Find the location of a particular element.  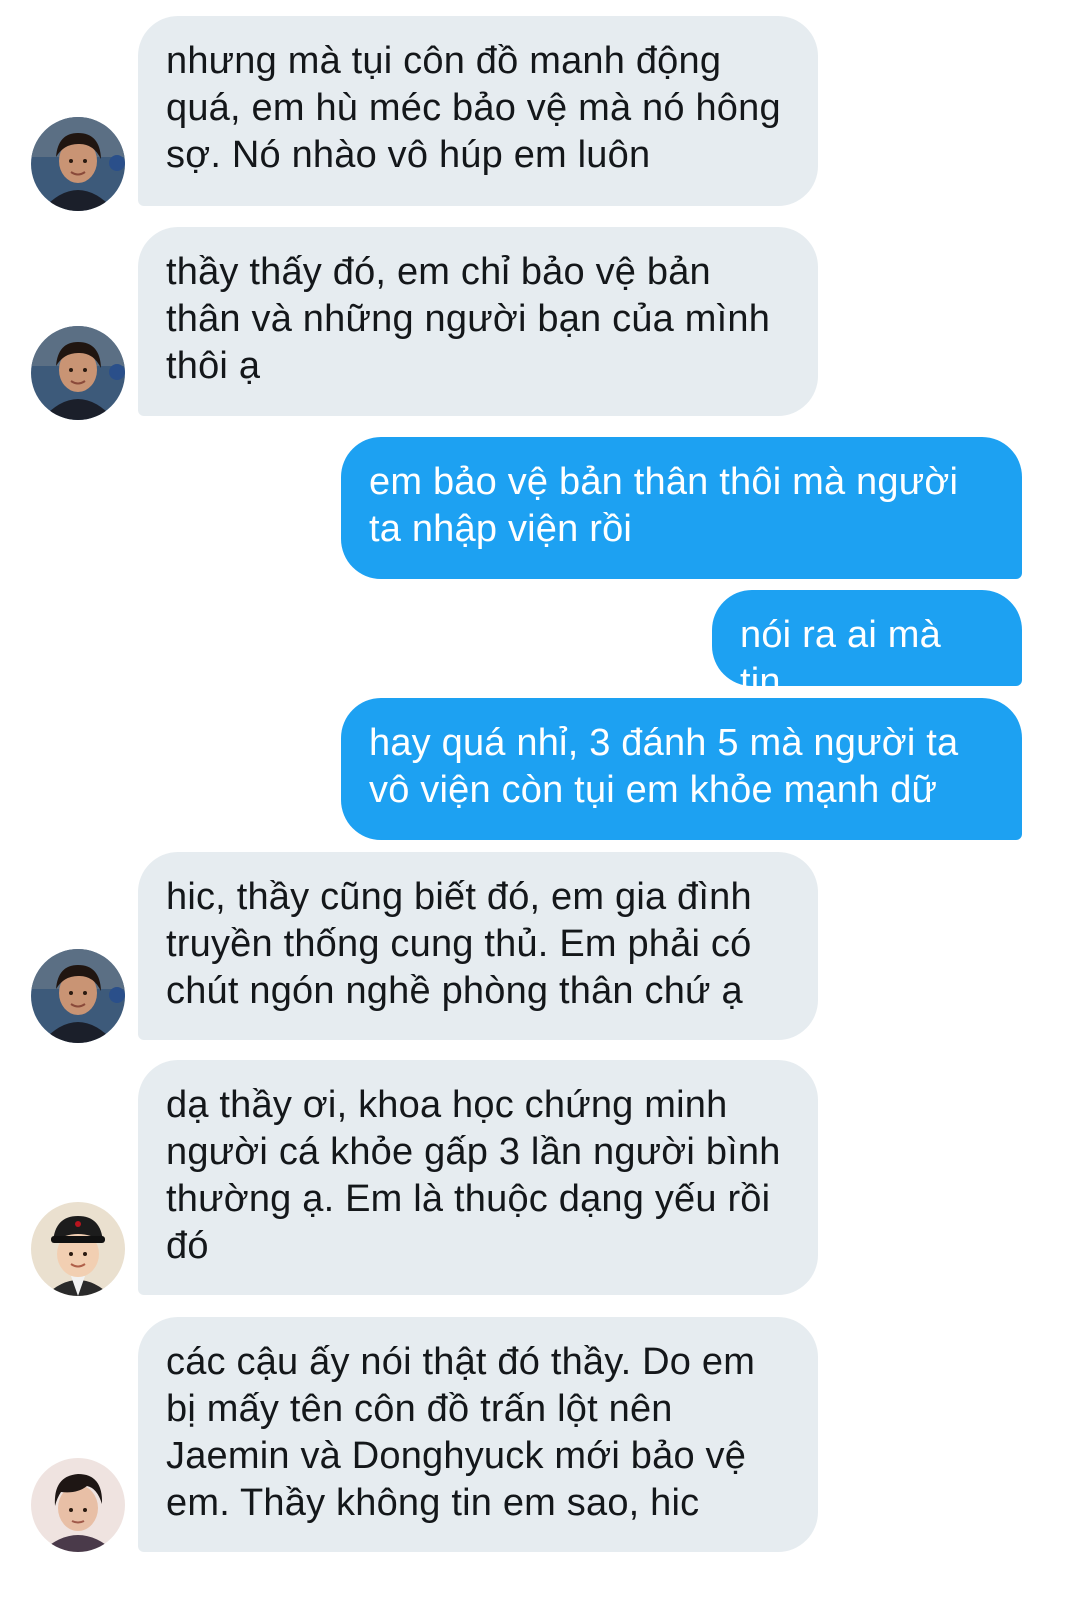

child-hat-avatar is located at coordinates (78, 1249).